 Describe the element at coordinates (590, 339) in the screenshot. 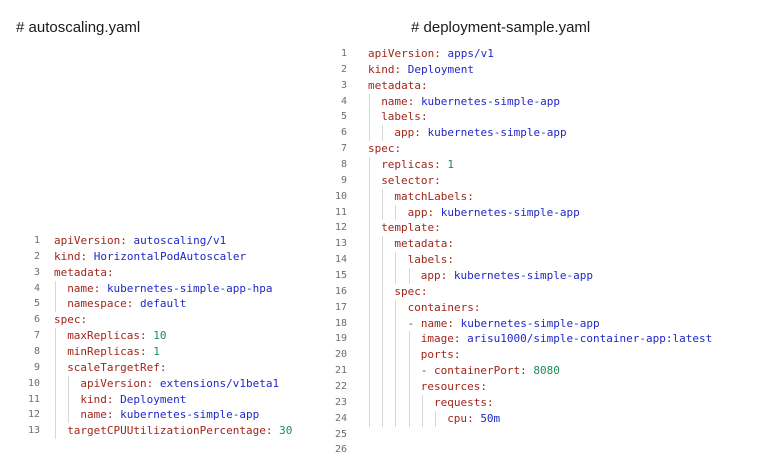

I see `yaml-value: arisu1000/simple-container-app:latest` at that location.